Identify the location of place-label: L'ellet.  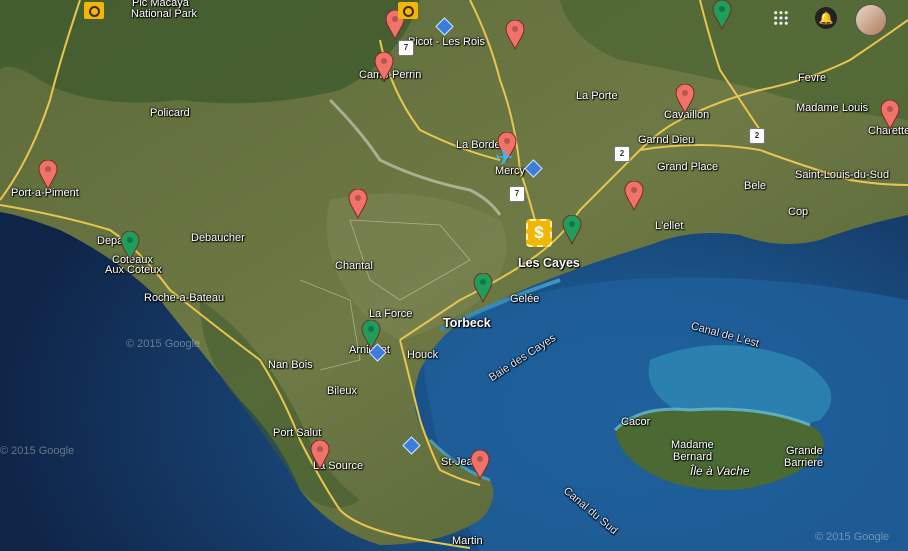
(669, 226).